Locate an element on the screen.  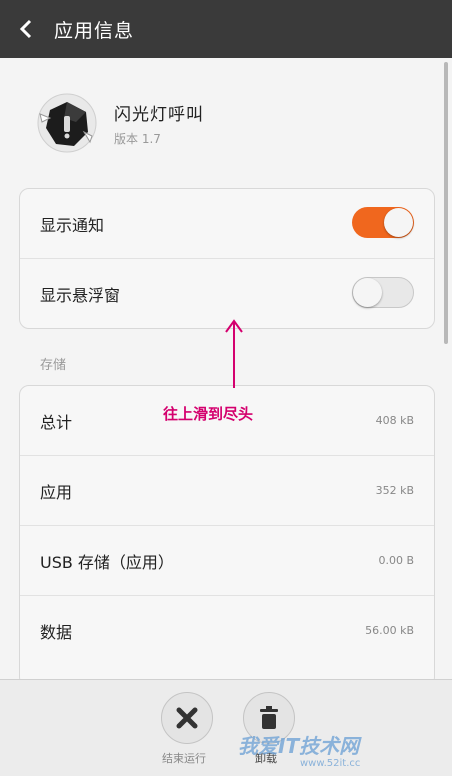
storage-total-label: 总计 is located at coordinates (56, 422).